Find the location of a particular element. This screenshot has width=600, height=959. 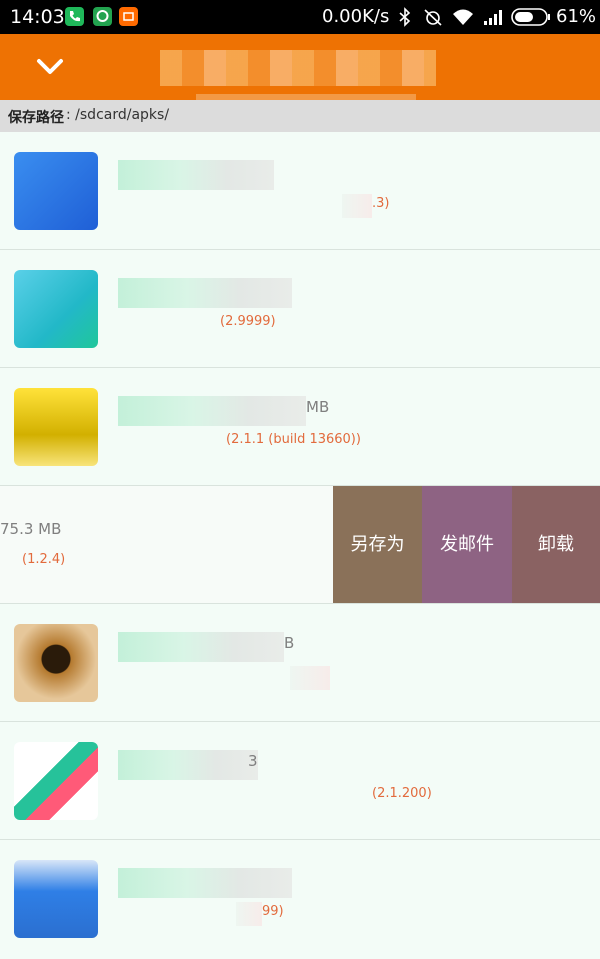

list-item: .3) is located at coordinates (300, 191).